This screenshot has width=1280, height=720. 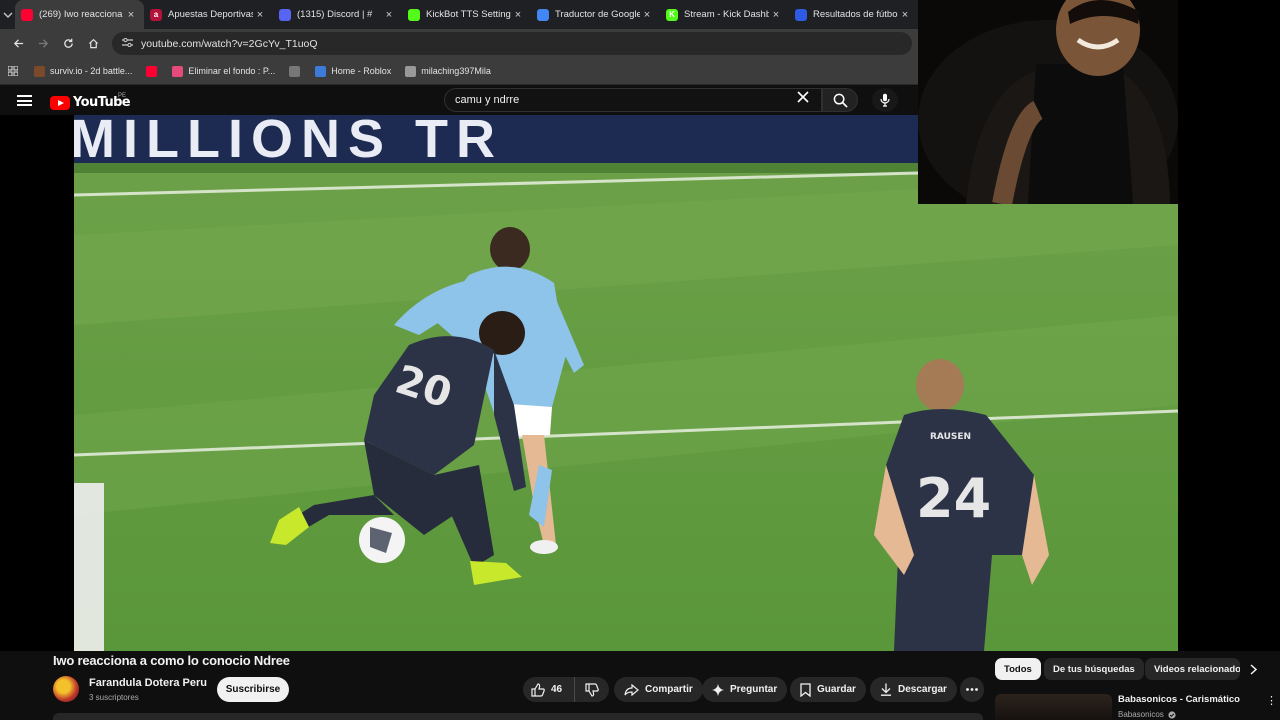 What do you see at coordinates (886, 689) in the screenshot?
I see `download-icon` at bounding box center [886, 689].